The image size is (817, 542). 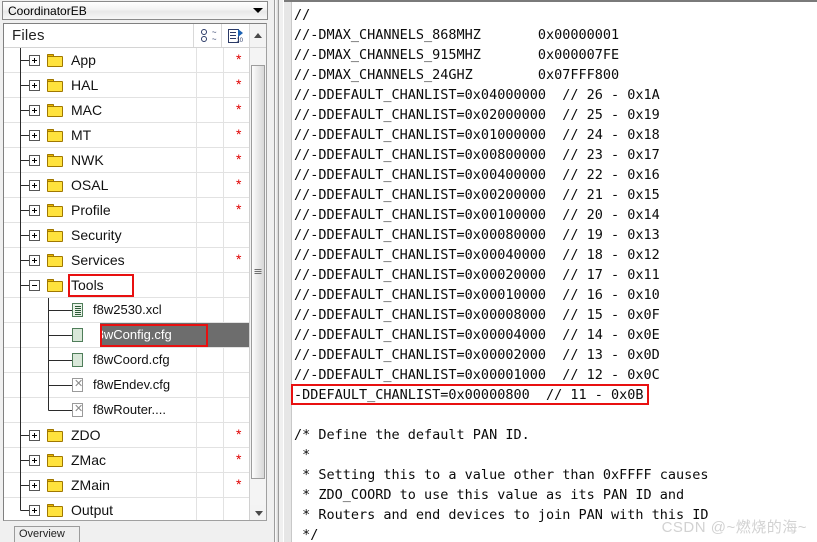 What do you see at coordinates (87, 285) in the screenshot?
I see `tree-node-label: Tools` at bounding box center [87, 285].